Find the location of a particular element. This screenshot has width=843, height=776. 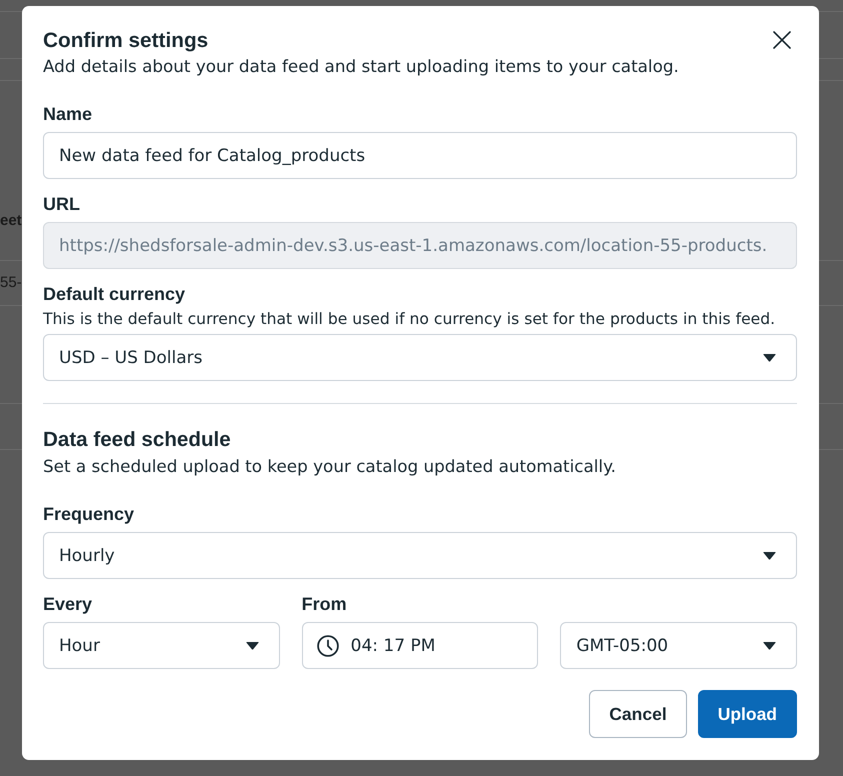

clock-icon is located at coordinates (327, 645).